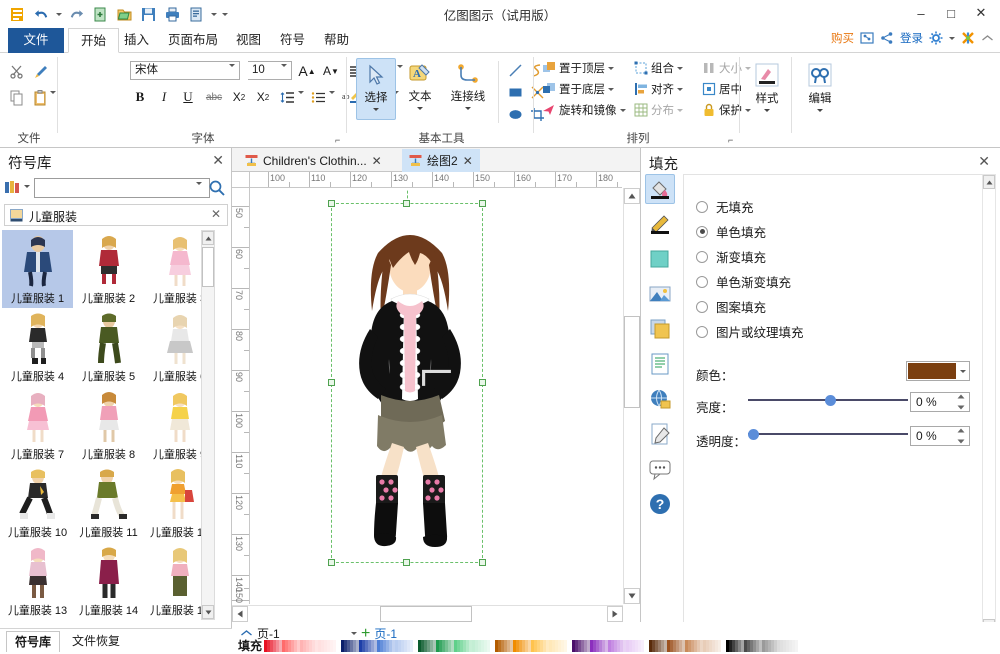 This screenshot has width=1000, height=654. Describe the element at coordinates (17, 72) in the screenshot. I see `cut-icon` at that location.